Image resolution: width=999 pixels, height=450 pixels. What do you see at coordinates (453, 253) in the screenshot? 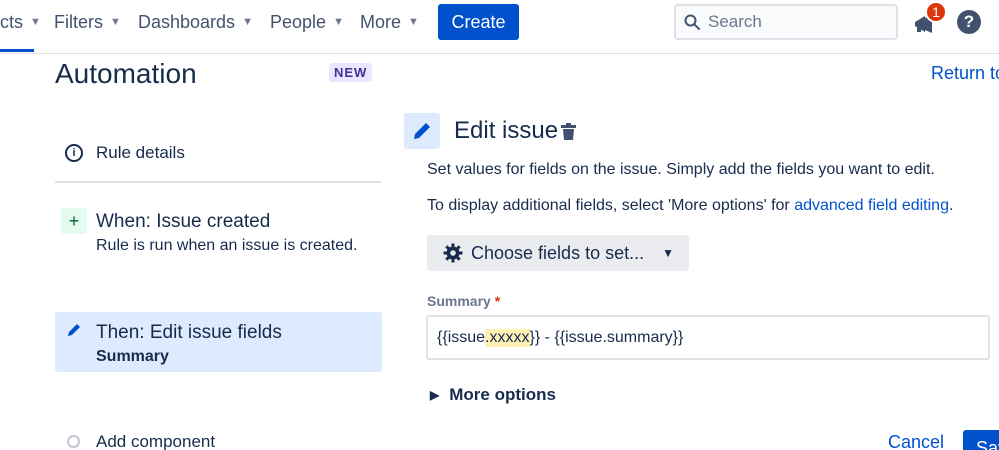
I see `gear-icon` at bounding box center [453, 253].